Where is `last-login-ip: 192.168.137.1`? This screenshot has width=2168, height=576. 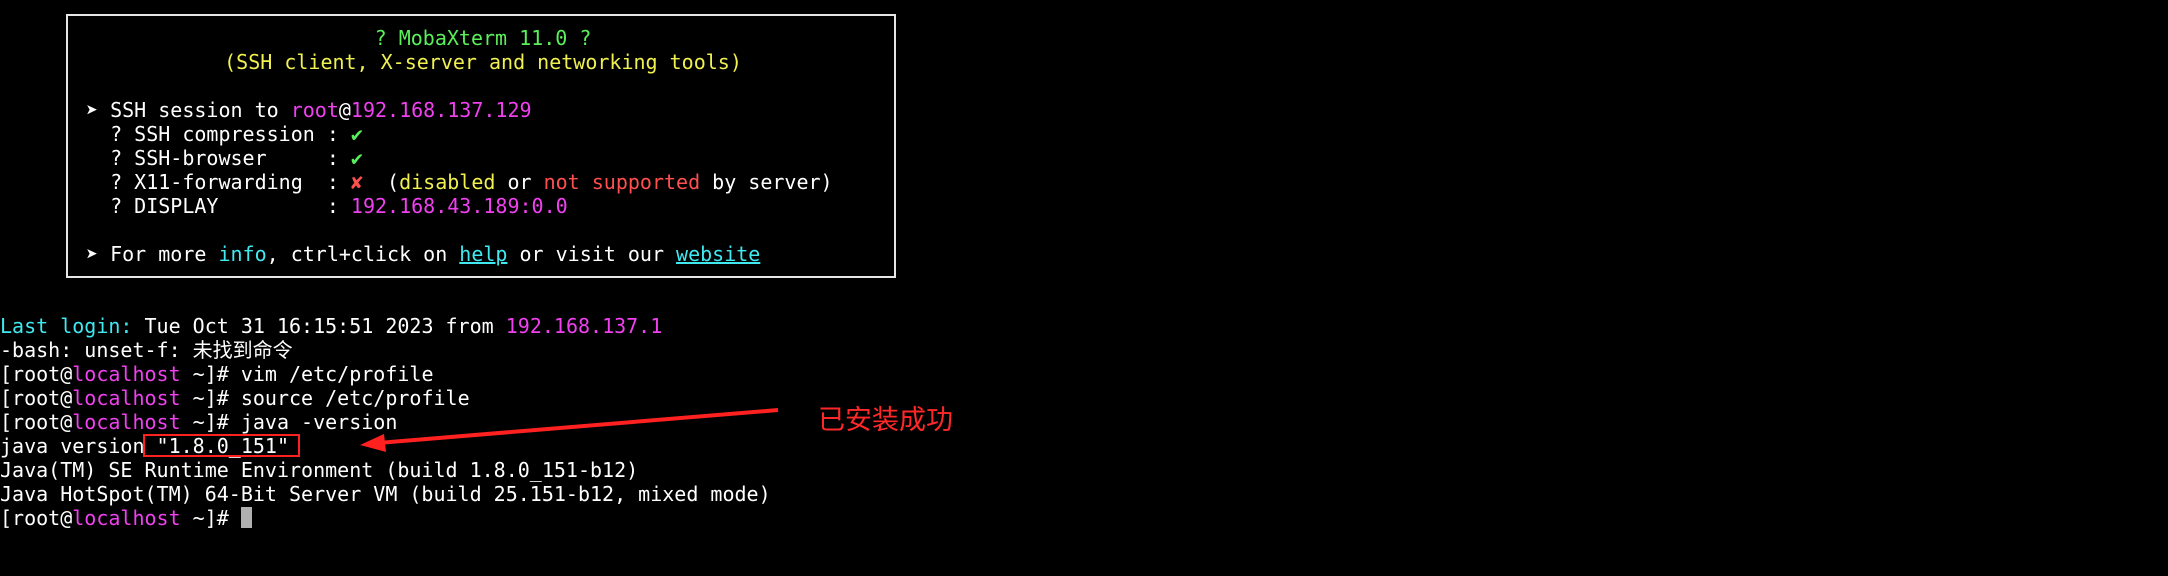 last-login-ip: 192.168.137.1 is located at coordinates (584, 326).